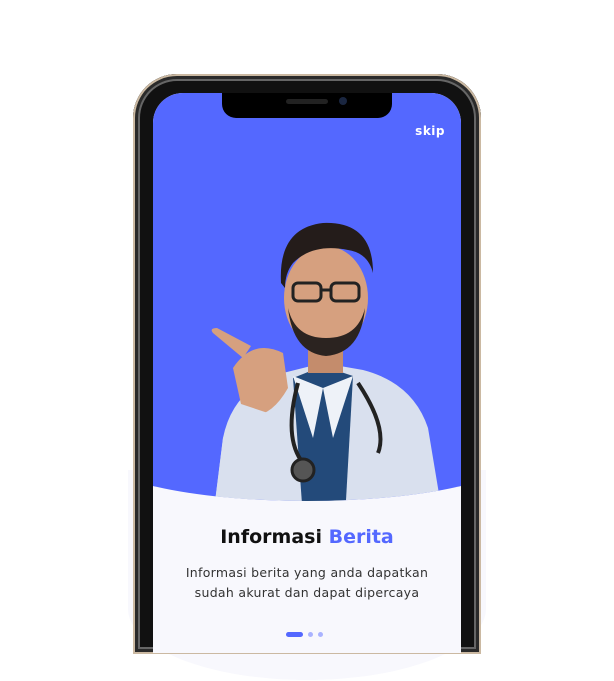 This screenshot has height=681, width=614. Describe the element at coordinates (307, 105) in the screenshot. I see `phone-notch` at that location.